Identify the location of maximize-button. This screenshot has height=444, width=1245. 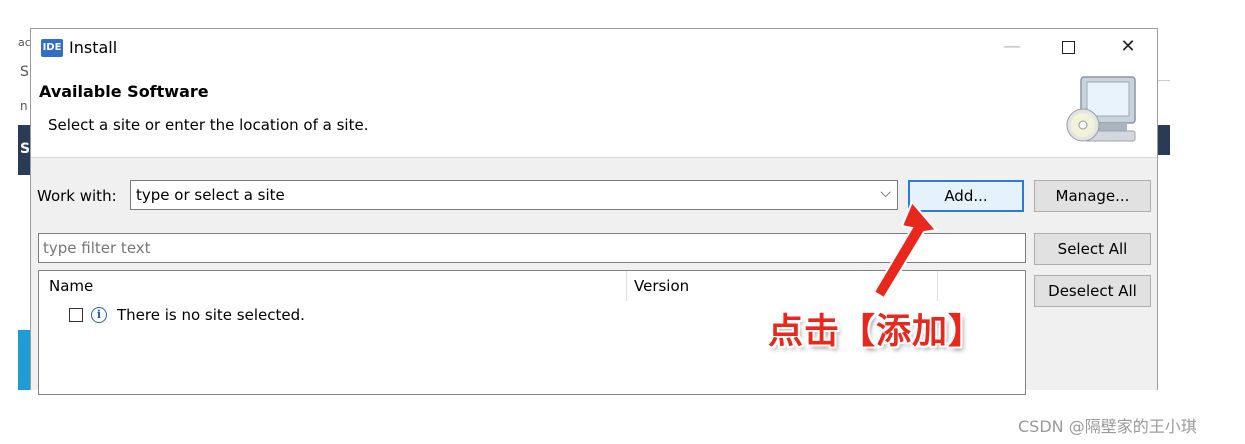
(1068, 47).